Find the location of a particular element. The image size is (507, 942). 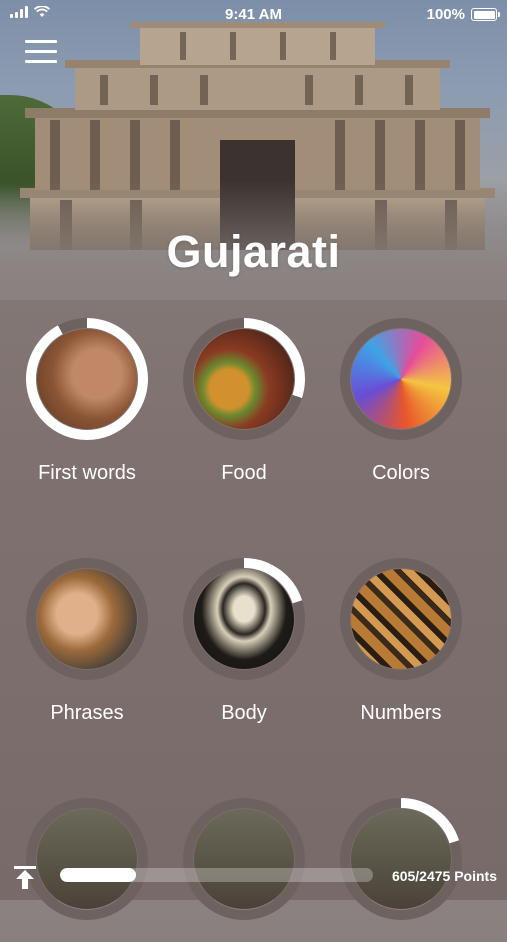

category-label: Numbers is located at coordinates (401, 713).